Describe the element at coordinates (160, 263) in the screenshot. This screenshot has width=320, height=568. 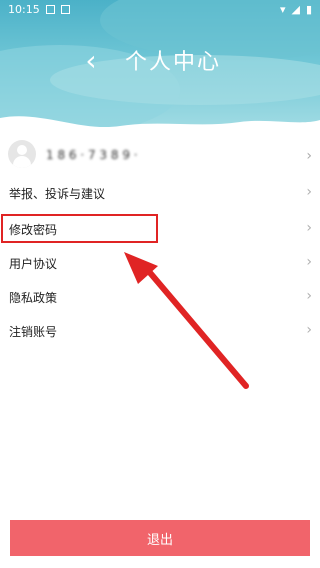
I see `menu-item-user-agreement: 用户协议 ›` at that location.